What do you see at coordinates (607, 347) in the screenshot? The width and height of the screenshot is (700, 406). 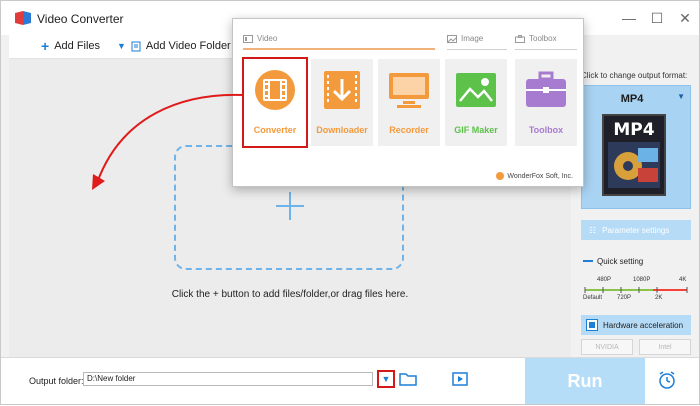 I see `nvidia-option: NVIDIA` at bounding box center [607, 347].